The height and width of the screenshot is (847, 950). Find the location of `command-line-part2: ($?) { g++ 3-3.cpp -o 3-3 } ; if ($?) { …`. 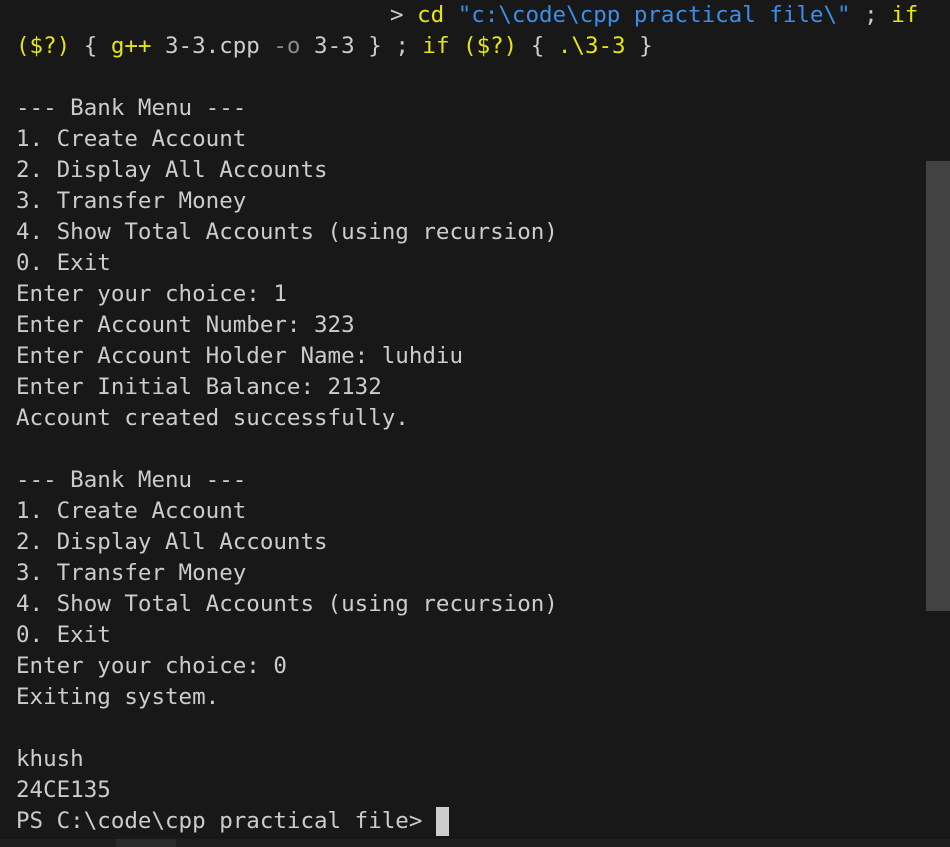

command-line-part2: ($?) { g++ 3-3.cpp -o 3-3 } ; if ($?) { … is located at coordinates (334, 46).